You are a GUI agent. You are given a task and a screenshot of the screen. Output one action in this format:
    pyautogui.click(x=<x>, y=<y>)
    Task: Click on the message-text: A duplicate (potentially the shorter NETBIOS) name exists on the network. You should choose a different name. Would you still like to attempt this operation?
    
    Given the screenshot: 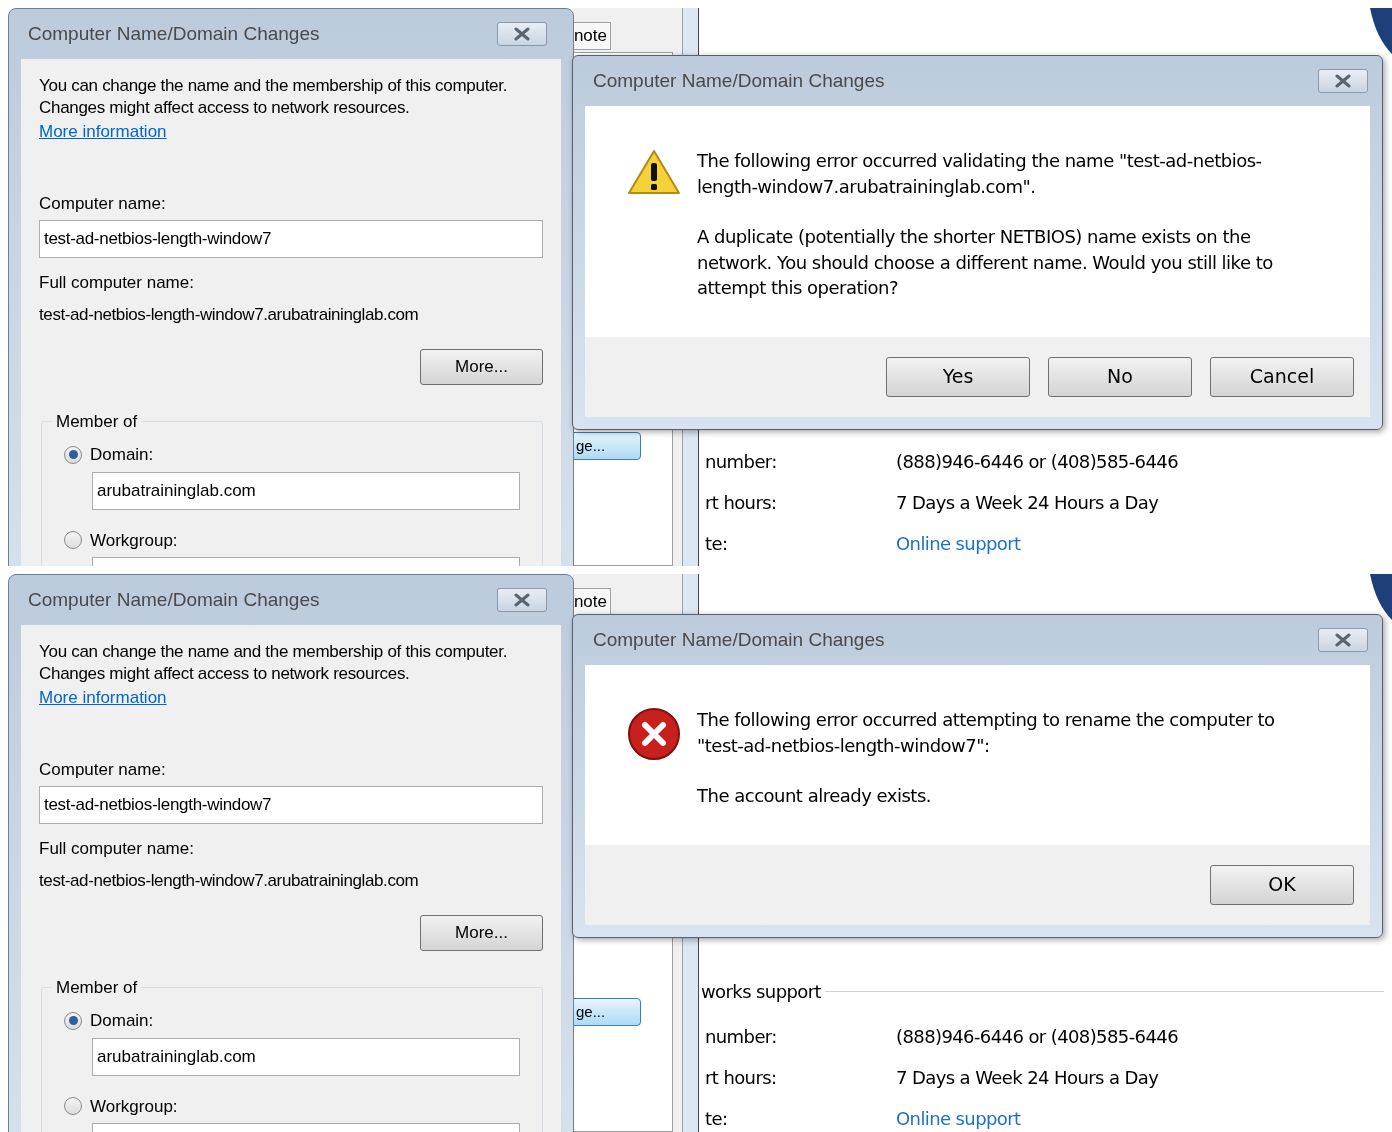 What is the action you would take?
    pyautogui.click(x=985, y=262)
    